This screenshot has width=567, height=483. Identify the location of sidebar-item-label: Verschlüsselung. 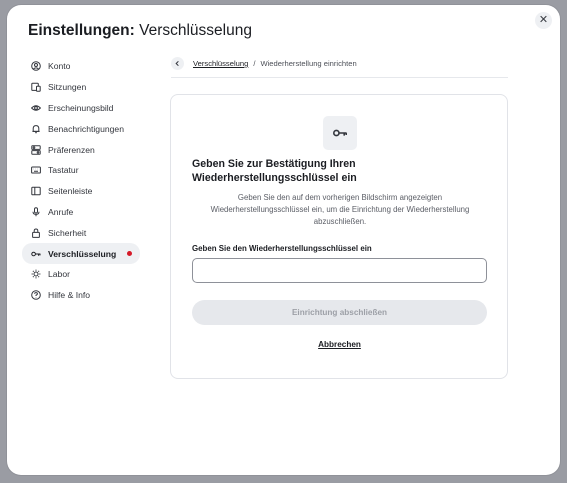
(82, 253).